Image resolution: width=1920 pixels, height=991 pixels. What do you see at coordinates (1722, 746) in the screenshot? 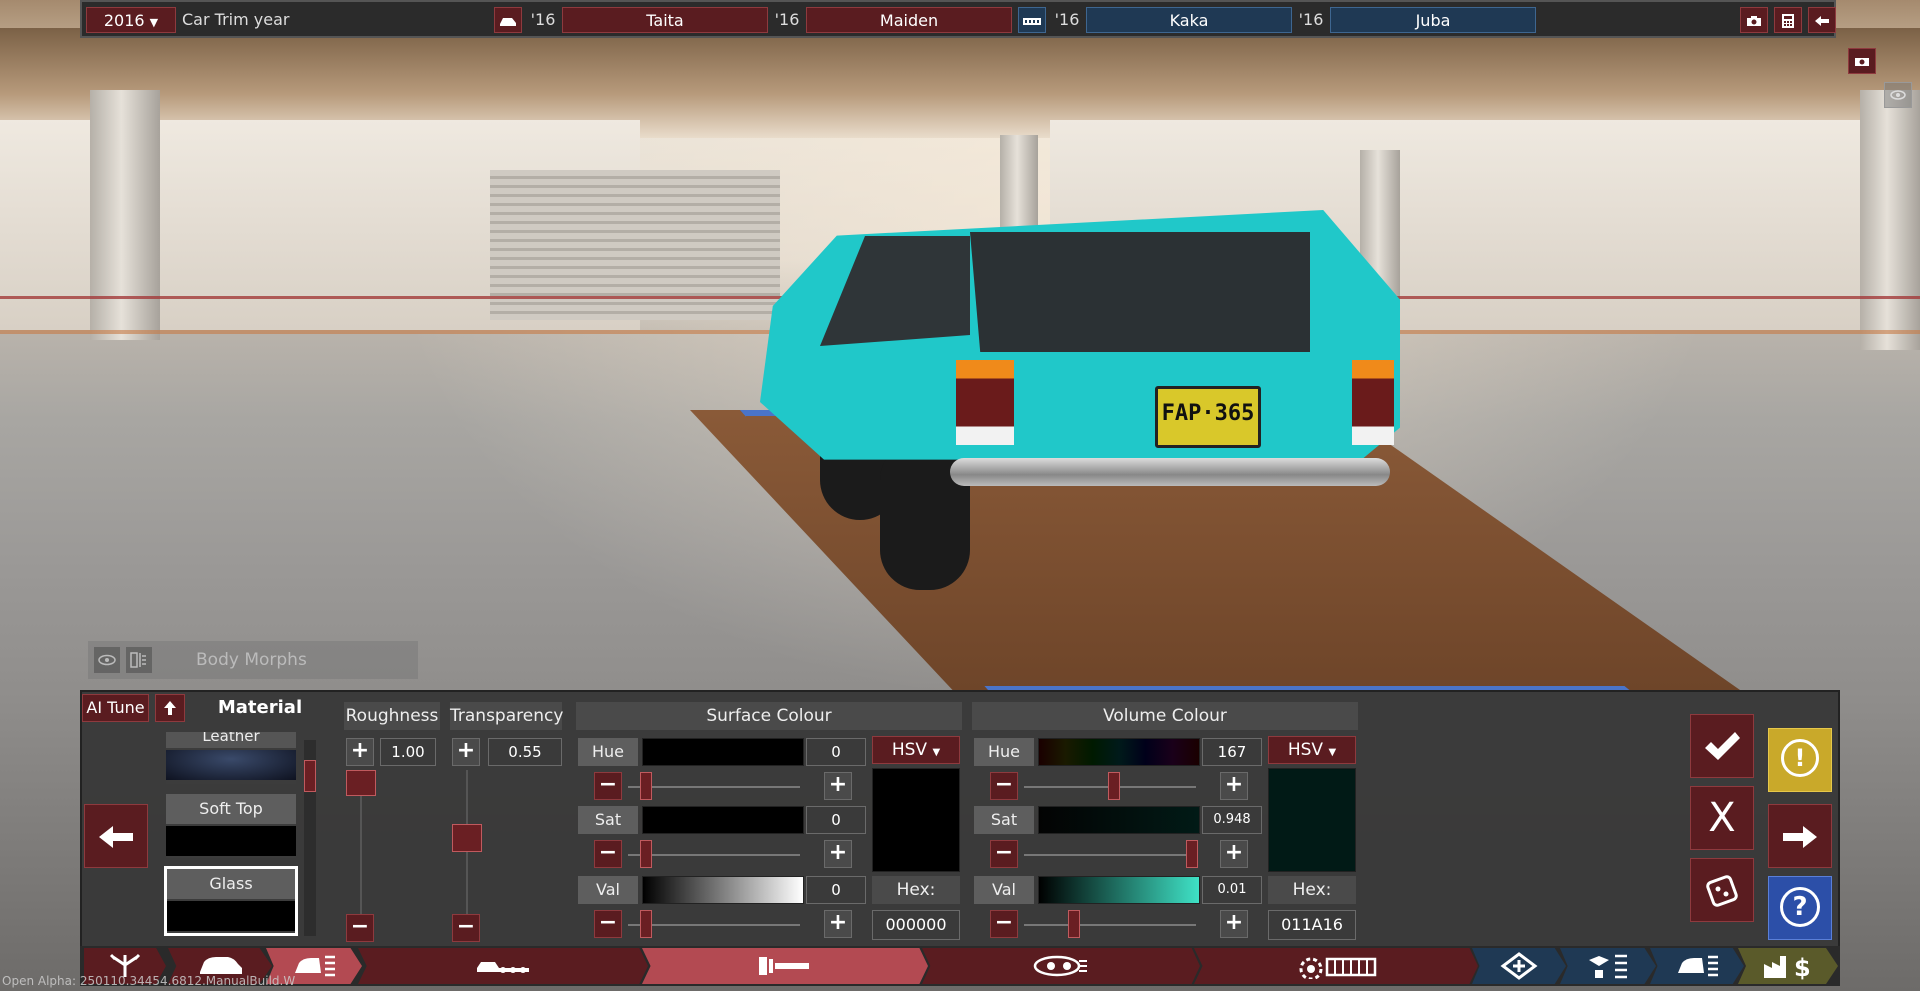
I see `confirm-button` at bounding box center [1722, 746].